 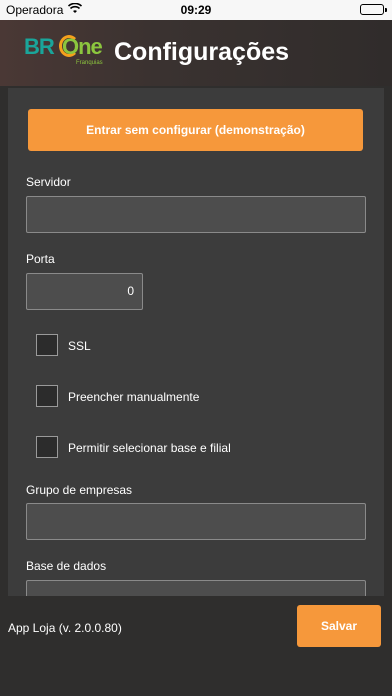 What do you see at coordinates (47, 447) in the screenshot?
I see `select-base-checkbox` at bounding box center [47, 447].